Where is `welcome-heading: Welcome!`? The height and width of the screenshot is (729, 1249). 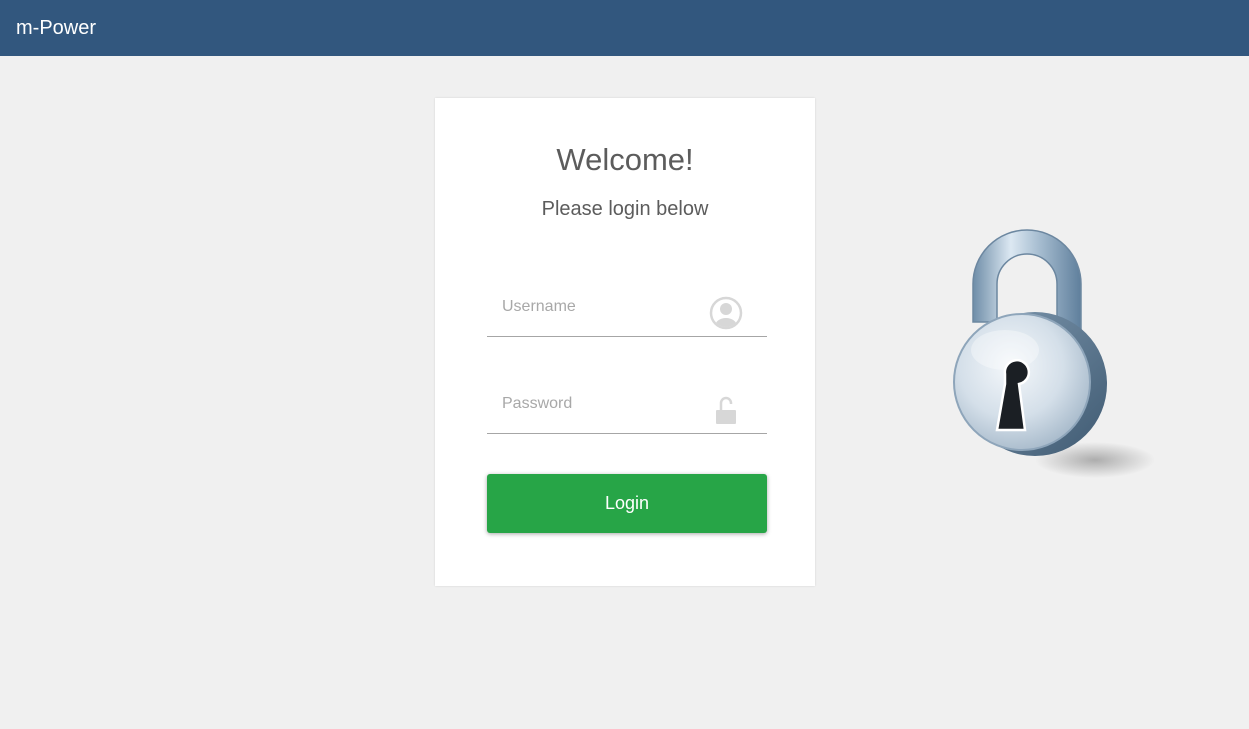
welcome-heading: Welcome! is located at coordinates (625, 159).